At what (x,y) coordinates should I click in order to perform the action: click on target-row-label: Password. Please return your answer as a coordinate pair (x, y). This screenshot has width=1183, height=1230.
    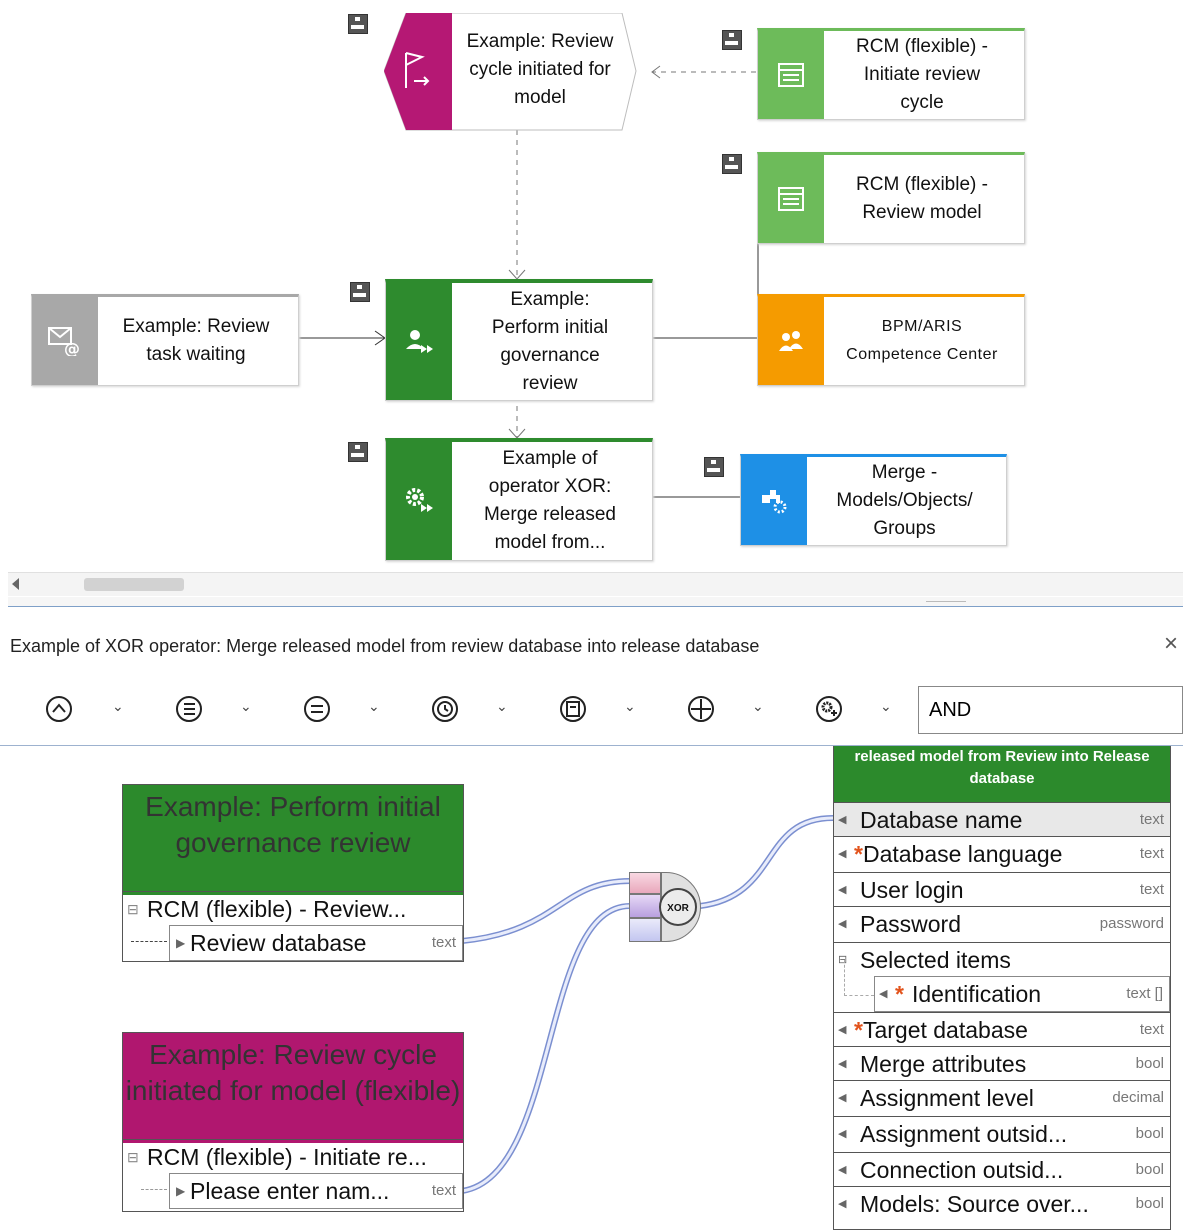
    Looking at the image, I should click on (910, 924).